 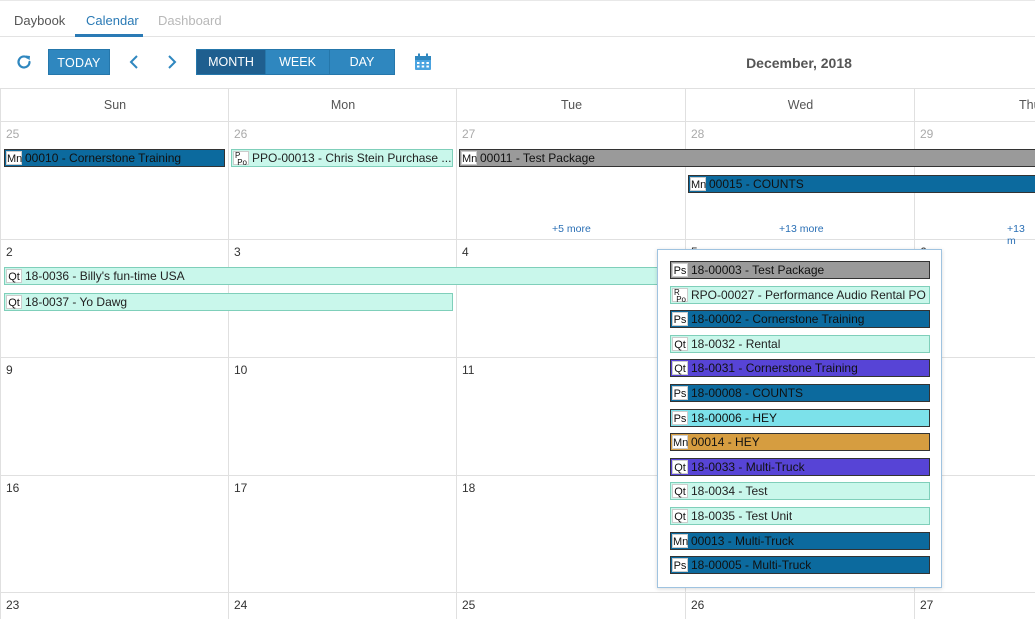 What do you see at coordinates (241, 159) in the screenshot?
I see `event-type-badge: P Po` at bounding box center [241, 159].